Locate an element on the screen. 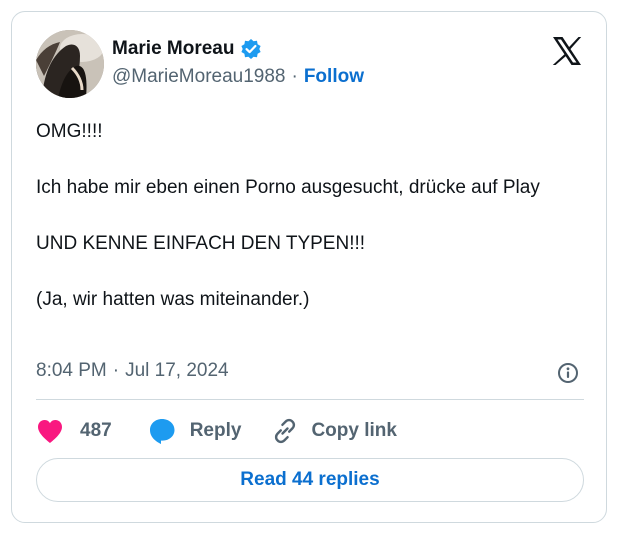 This screenshot has height=538, width=620. info-icon is located at coordinates (568, 373).